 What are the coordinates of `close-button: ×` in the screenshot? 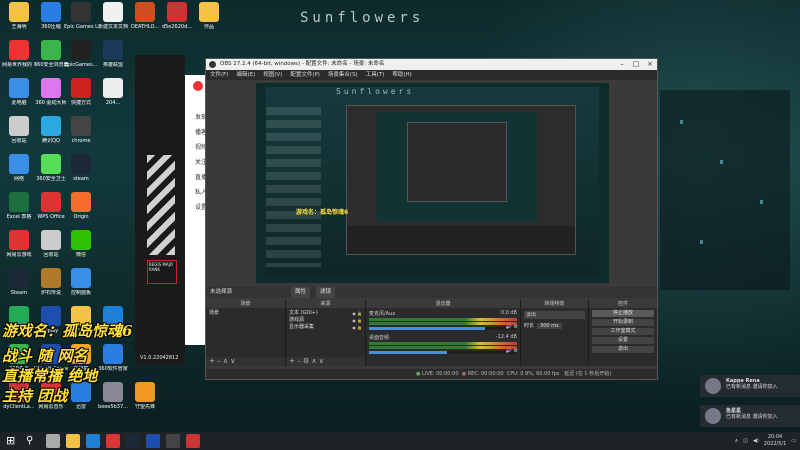 It's located at (650, 64).